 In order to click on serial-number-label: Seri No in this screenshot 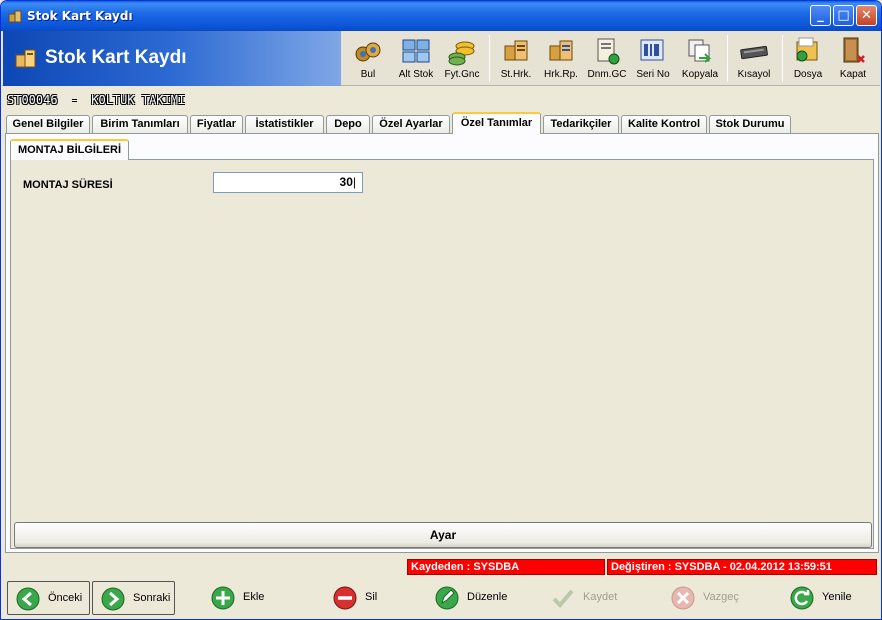, I will do `click(653, 74)`.